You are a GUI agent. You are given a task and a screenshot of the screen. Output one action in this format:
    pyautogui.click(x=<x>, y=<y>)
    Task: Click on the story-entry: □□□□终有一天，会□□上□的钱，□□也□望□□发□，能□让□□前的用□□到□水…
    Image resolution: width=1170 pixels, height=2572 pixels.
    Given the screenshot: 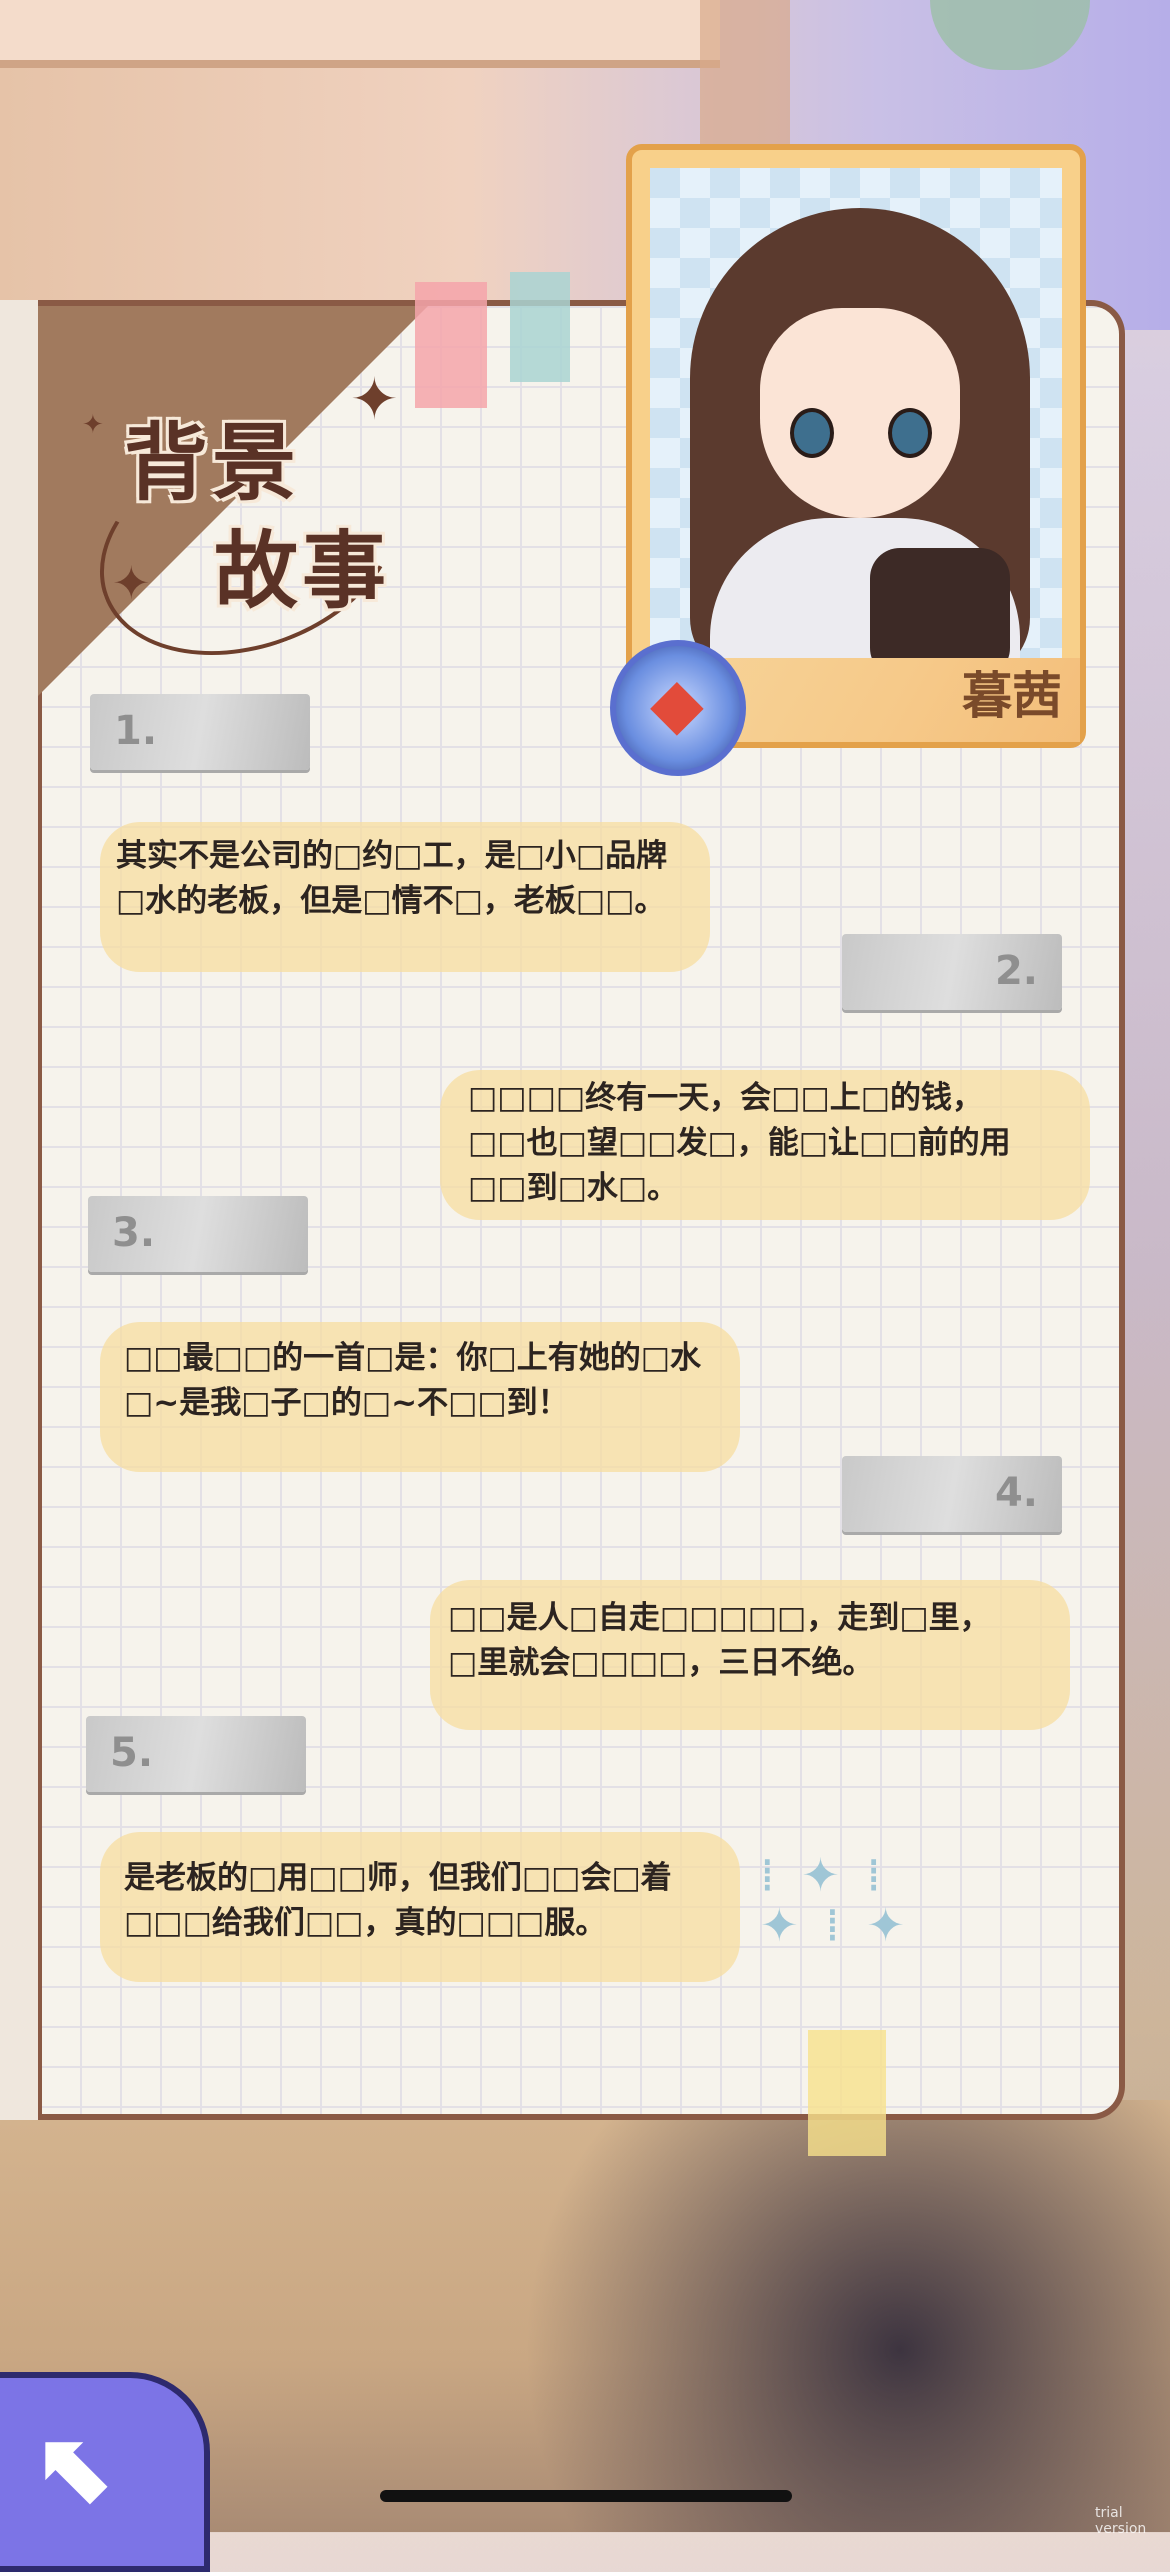 What is the action you would take?
    pyautogui.click(x=739, y=1143)
    